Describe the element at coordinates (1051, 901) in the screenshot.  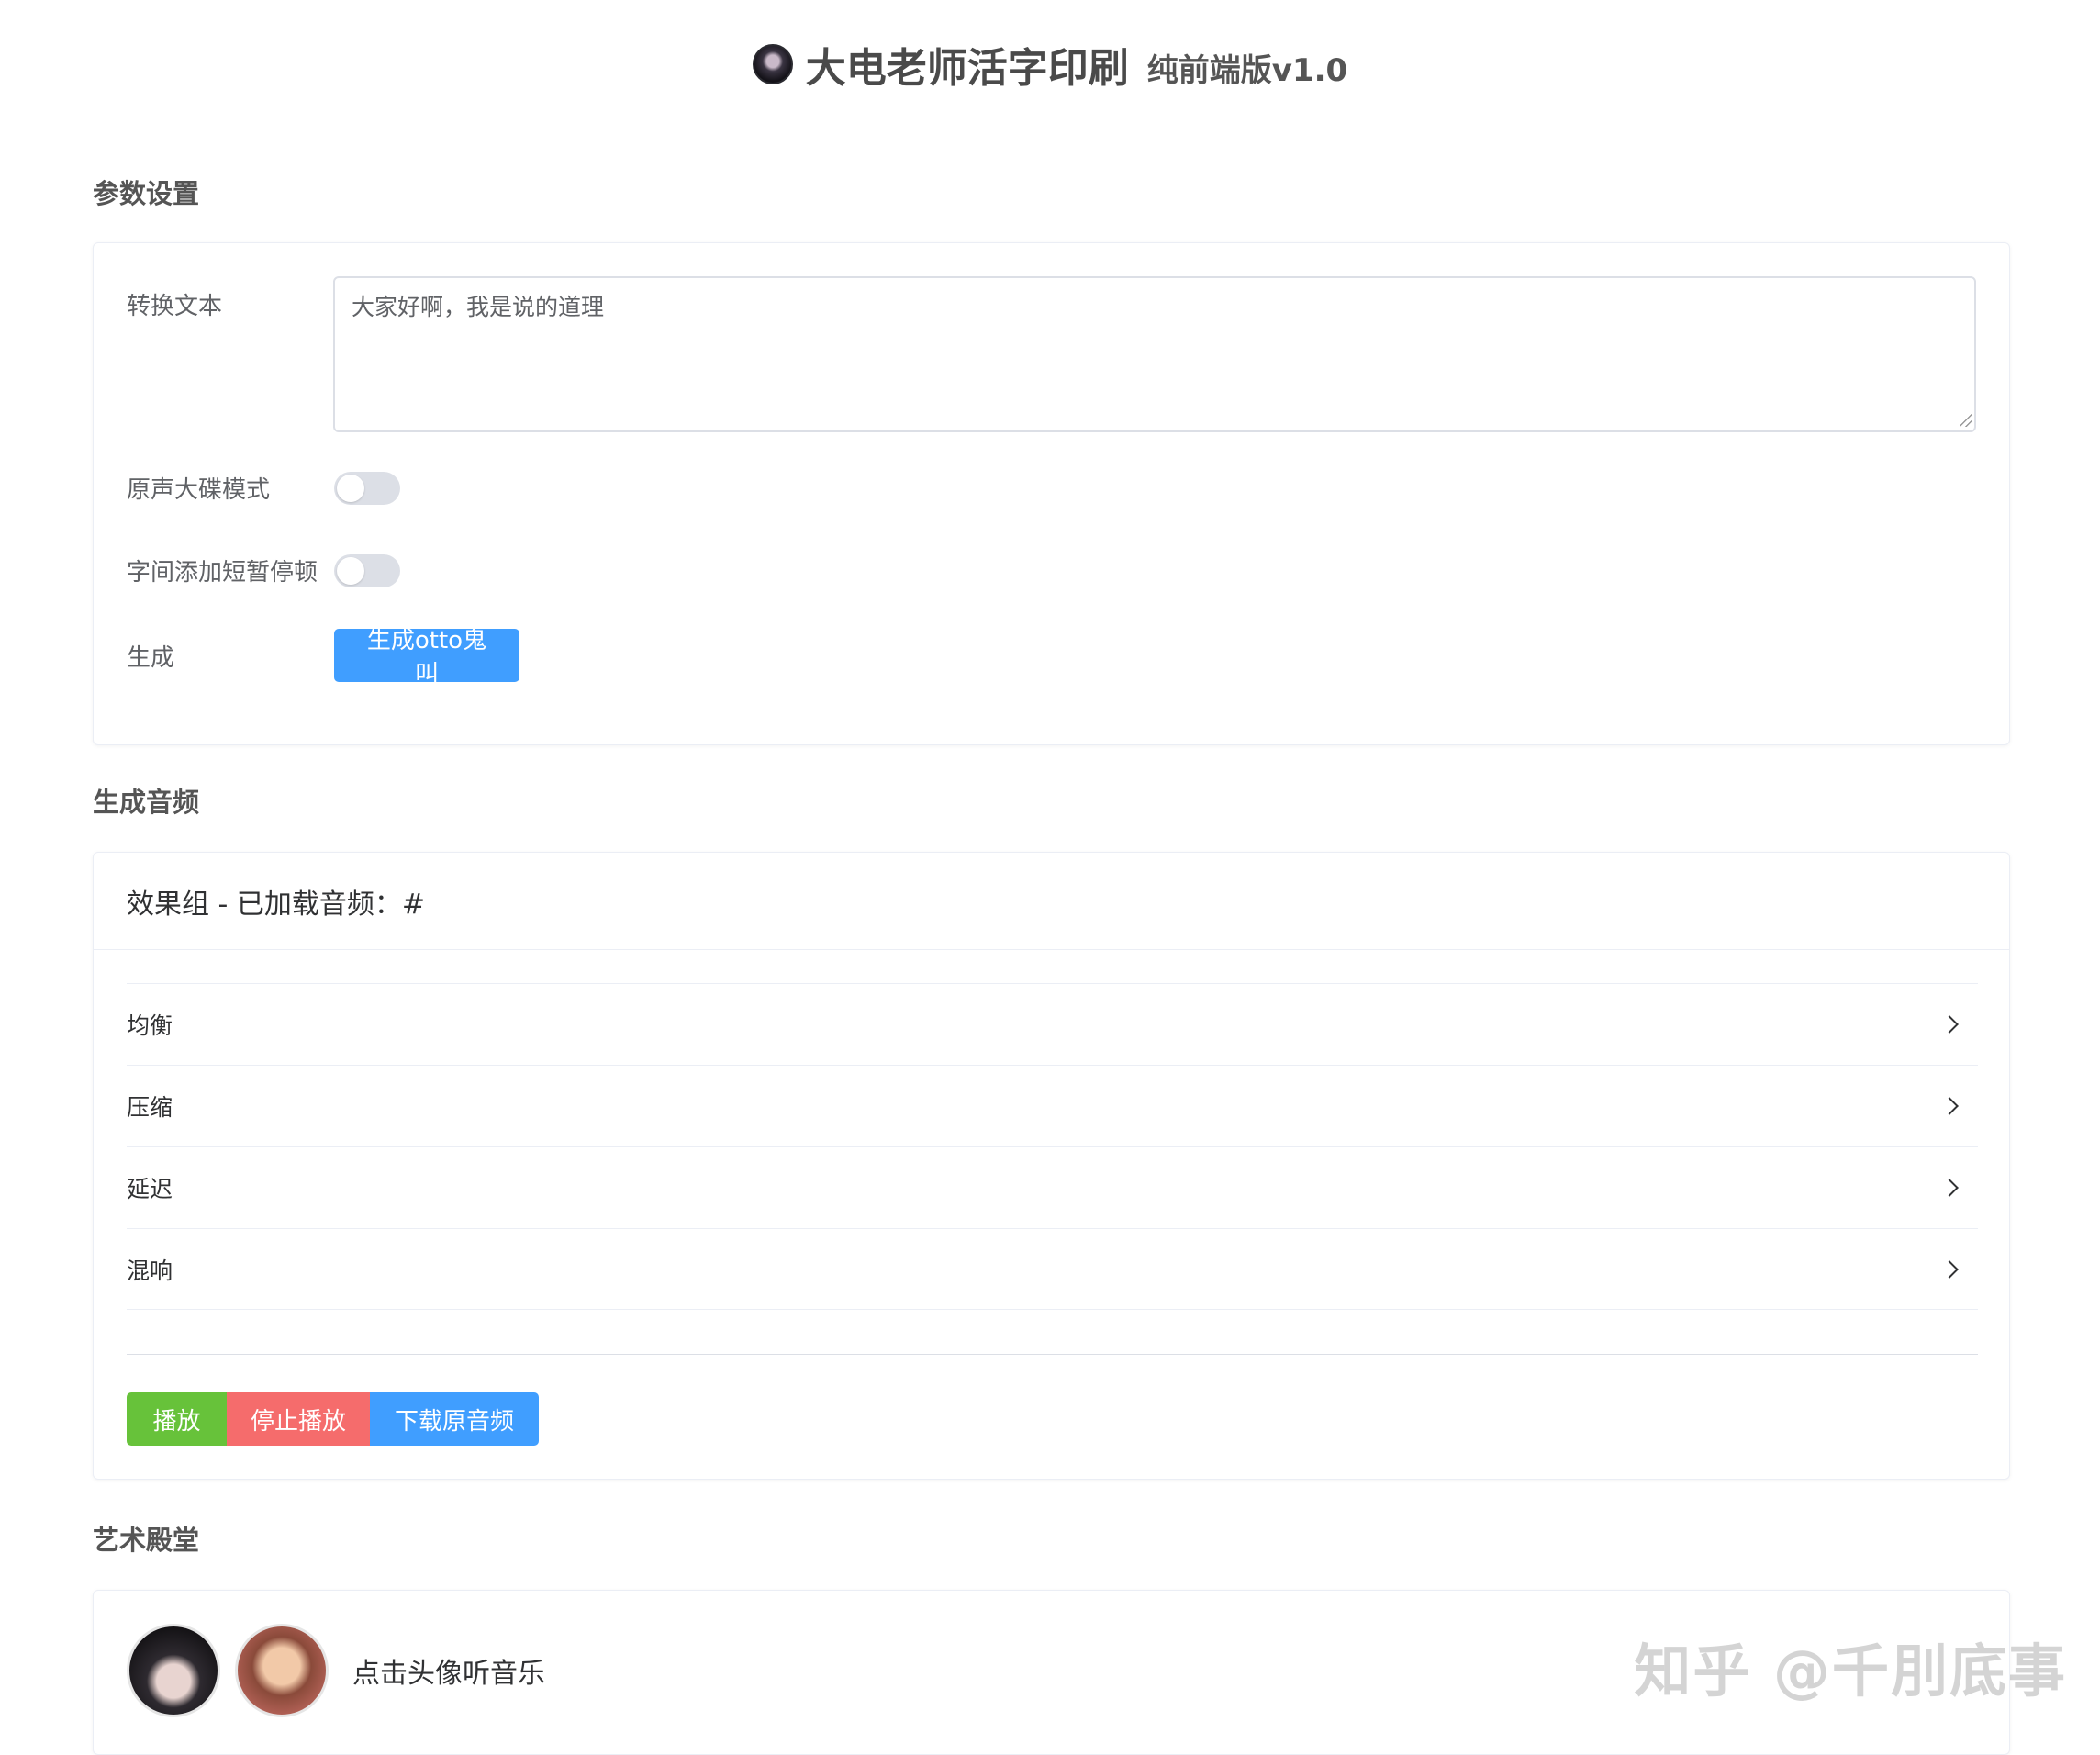
I see `effects-header: 效果组 - 已加载音频：#` at that location.